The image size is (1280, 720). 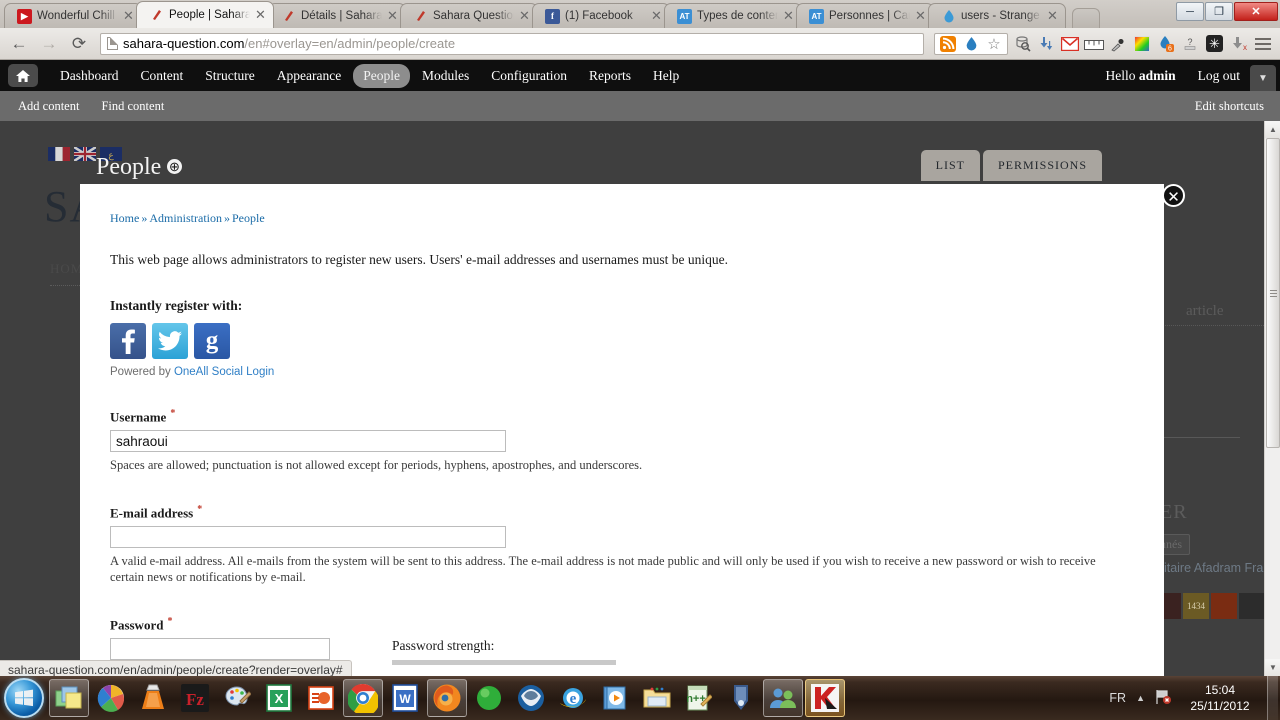 I want to click on scroll-down-arrow: ▼, so click(x=1272, y=667).